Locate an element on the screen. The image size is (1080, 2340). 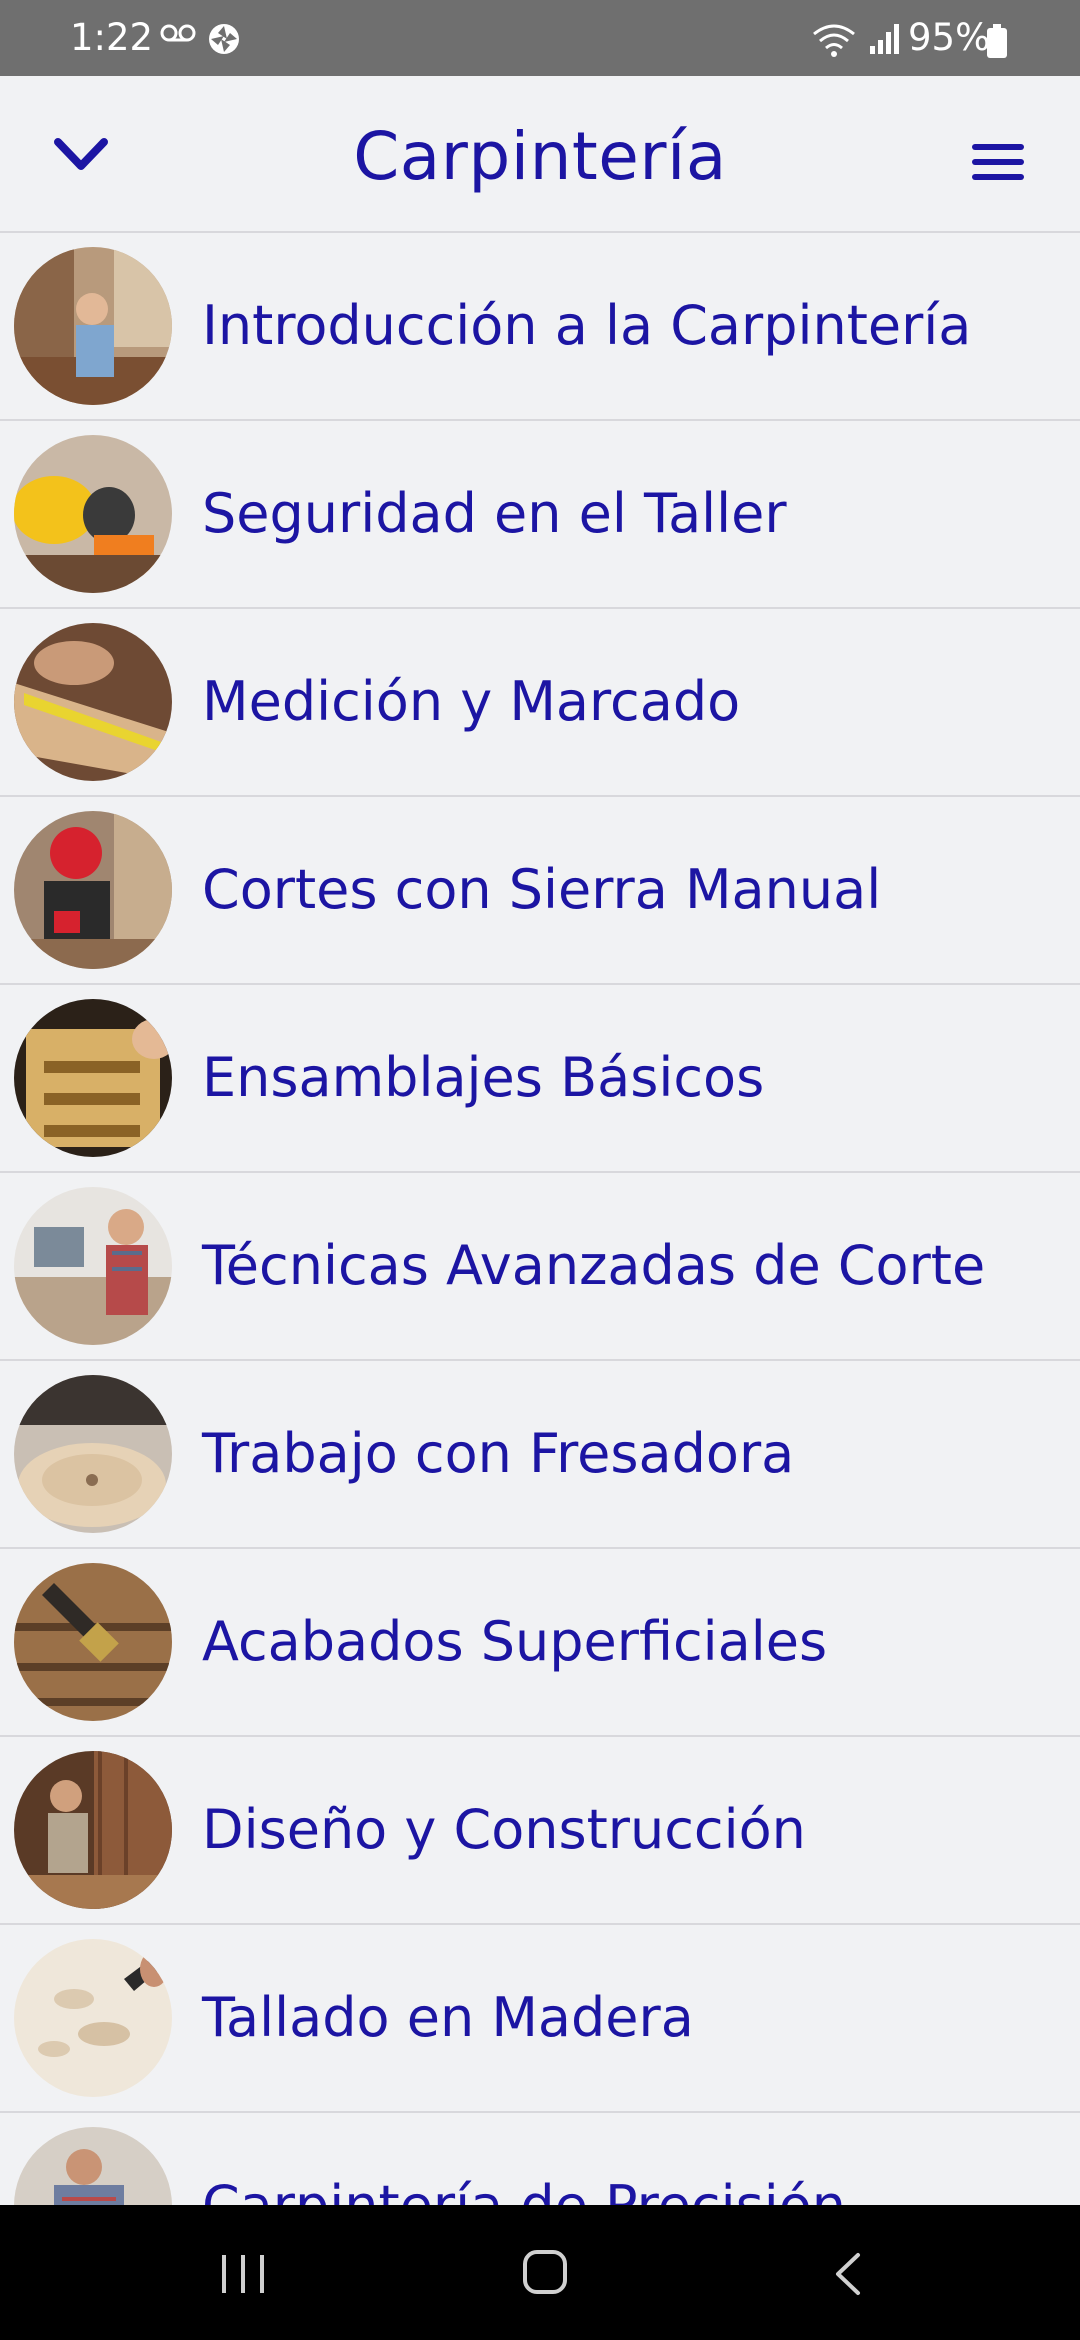
app-notification-icon is located at coordinates (224, 41).